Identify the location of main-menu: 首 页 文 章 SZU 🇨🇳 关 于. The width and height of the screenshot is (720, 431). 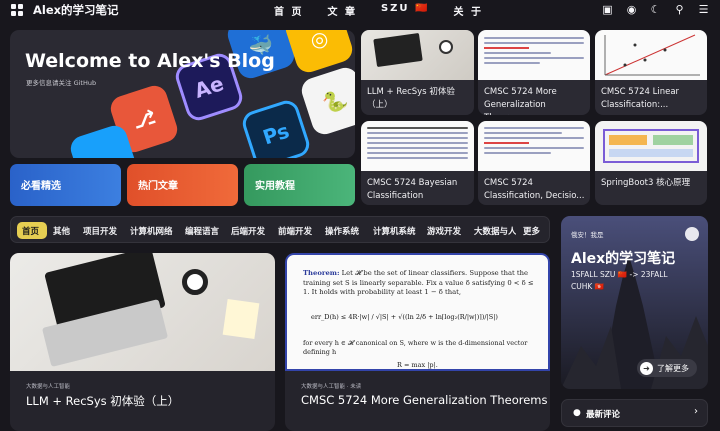
(390, 10).